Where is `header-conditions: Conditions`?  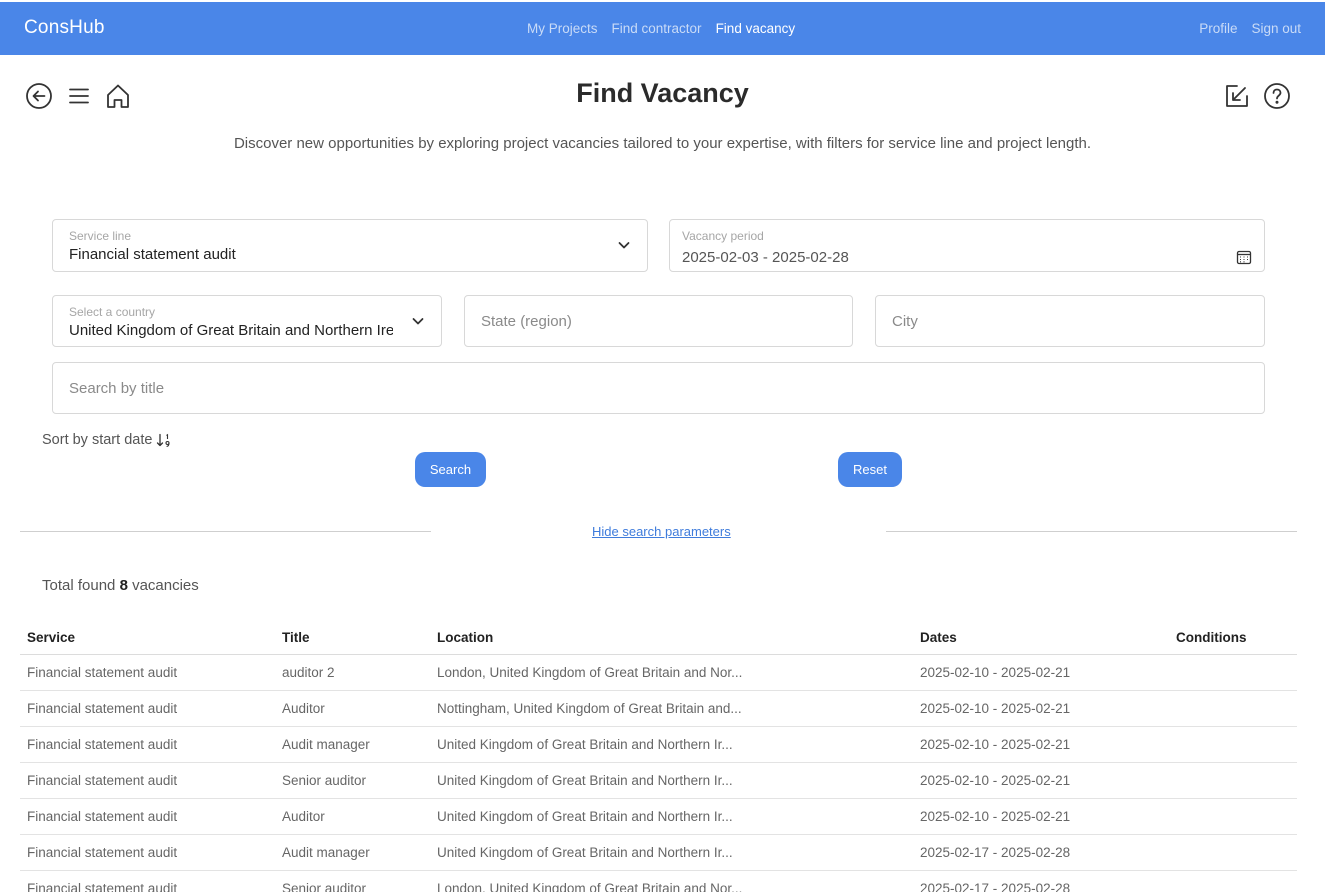 header-conditions: Conditions is located at coordinates (1233, 637).